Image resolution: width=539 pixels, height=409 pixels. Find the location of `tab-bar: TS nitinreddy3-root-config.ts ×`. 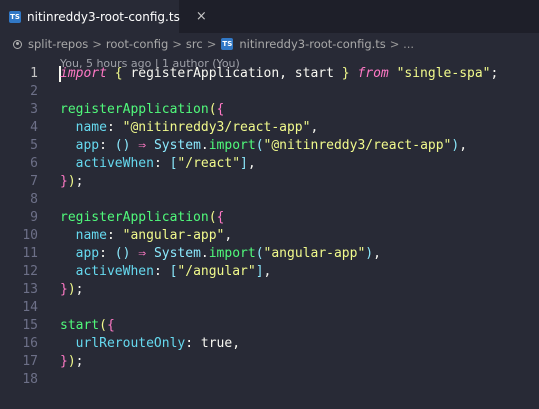

tab-bar: TS nitinreddy3-root-config.ts × is located at coordinates (269, 16).